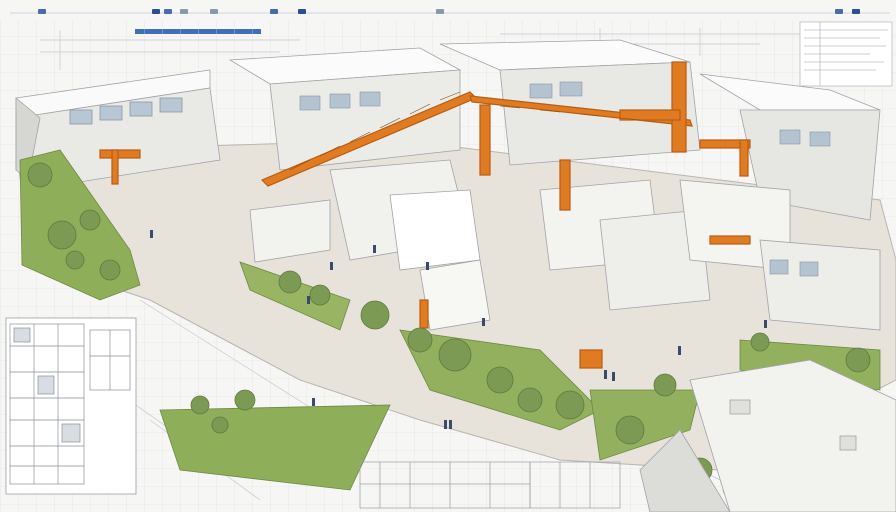 This screenshot has height=512, width=896. Describe the element at coordinates (71, 406) in the screenshot. I see `floor-plan-icon` at that location.